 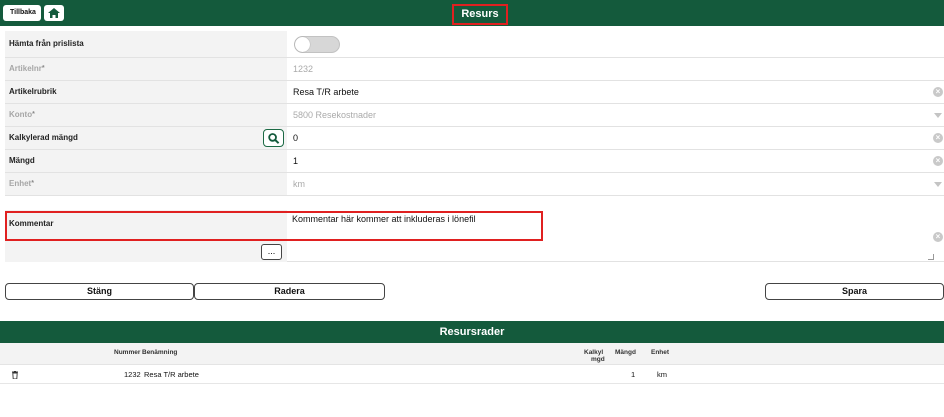 I want to click on search-button, so click(x=273, y=138).